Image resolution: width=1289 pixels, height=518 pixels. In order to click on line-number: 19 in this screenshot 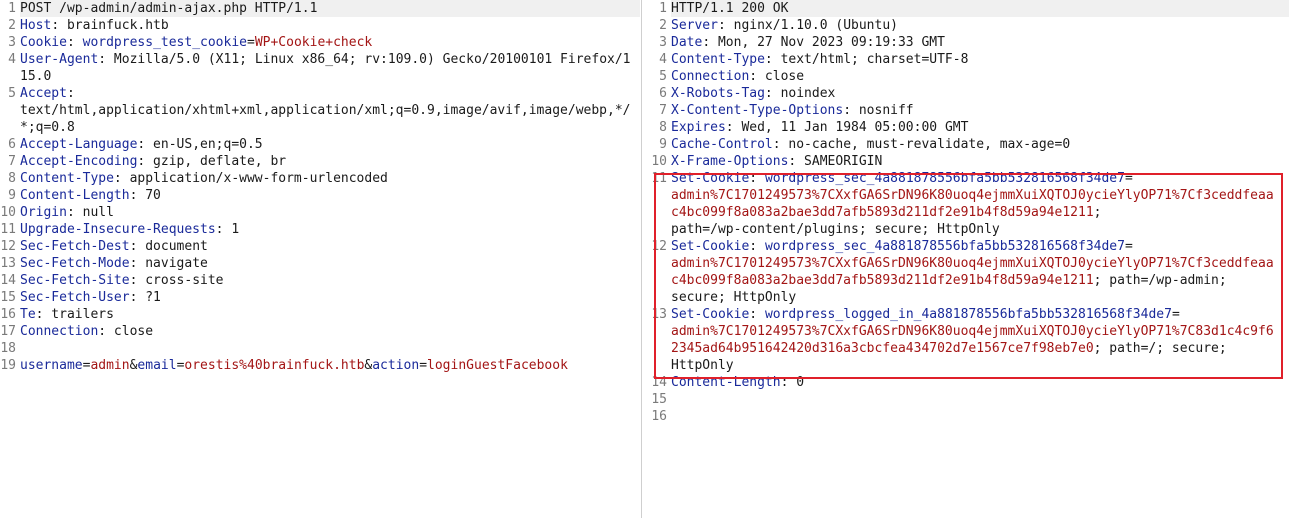, I will do `click(8, 365)`.